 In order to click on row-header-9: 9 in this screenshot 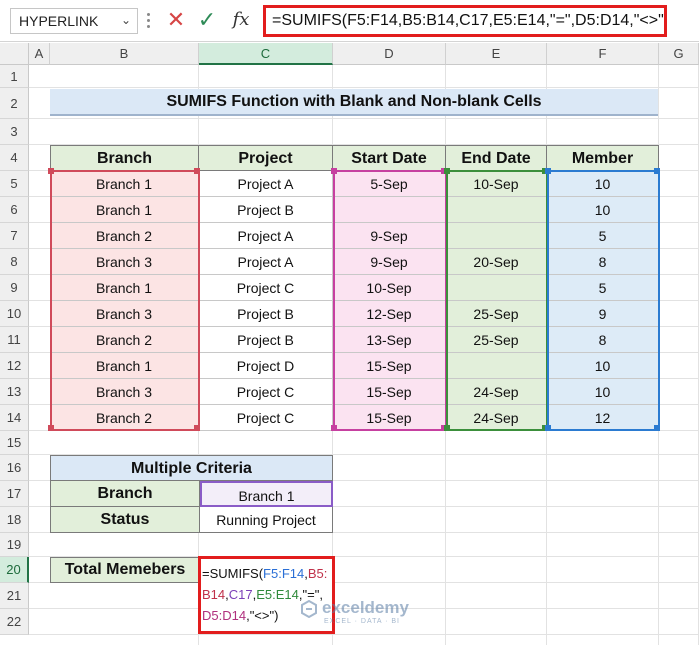, I will do `click(14, 288)`.